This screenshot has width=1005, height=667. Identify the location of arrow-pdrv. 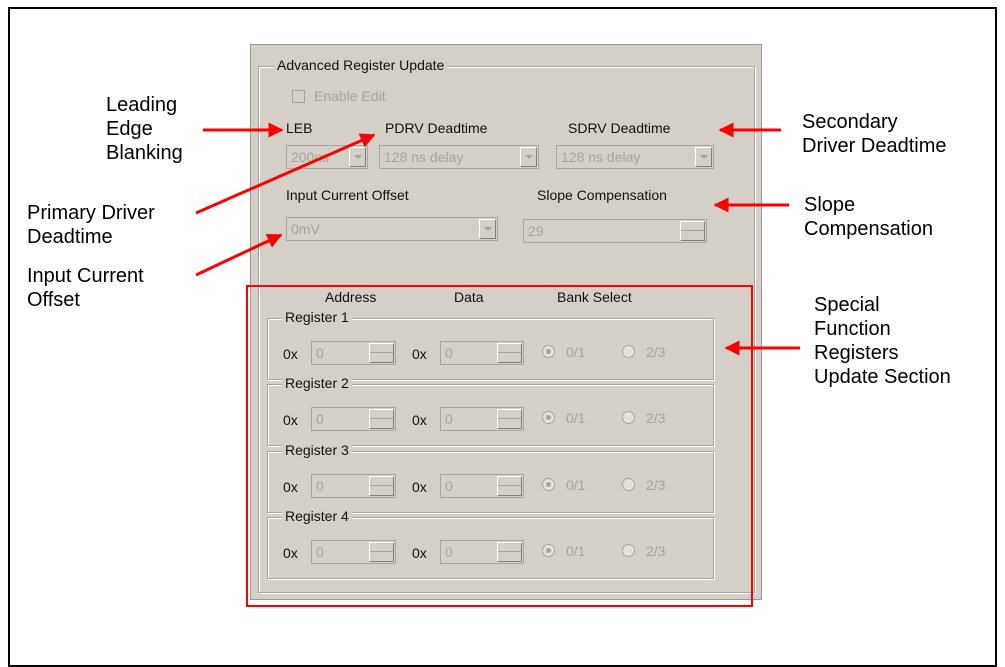
(285, 174).